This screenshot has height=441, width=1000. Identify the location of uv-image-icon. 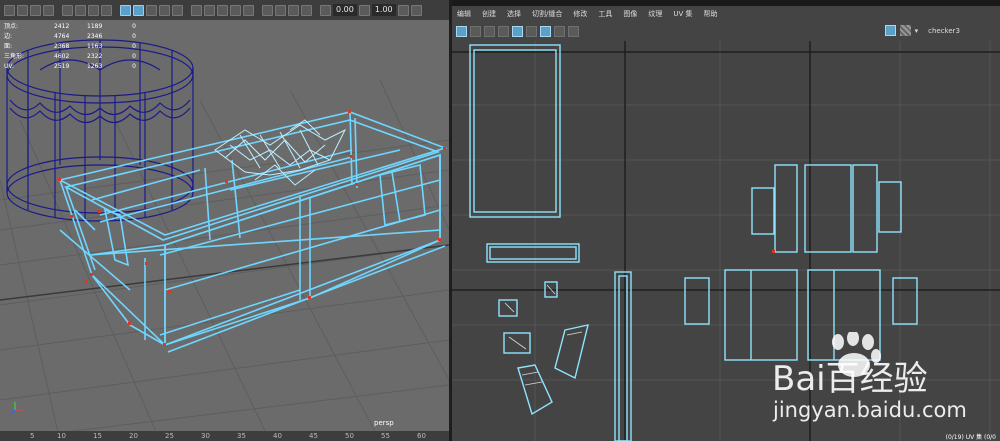
(545, 31).